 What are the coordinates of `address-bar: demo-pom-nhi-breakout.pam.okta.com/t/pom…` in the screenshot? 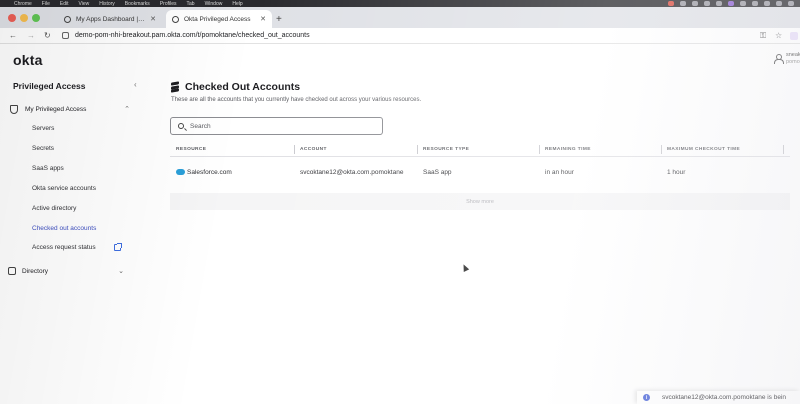 It's located at (192, 36).